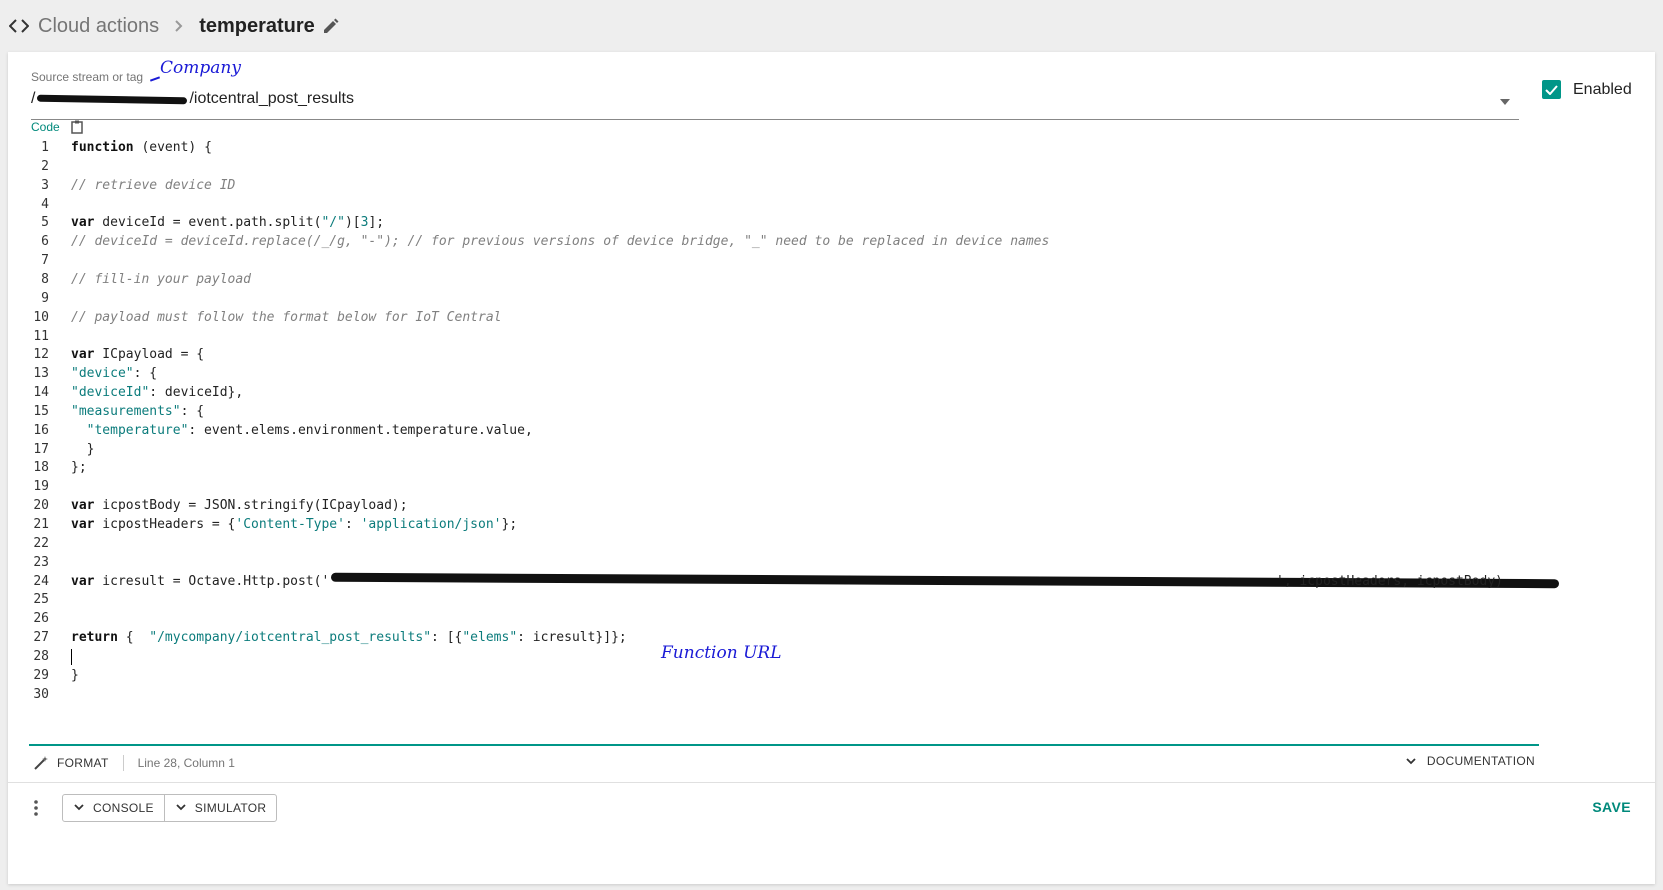  Describe the element at coordinates (41, 411) in the screenshot. I see `line-number: 15` at that location.